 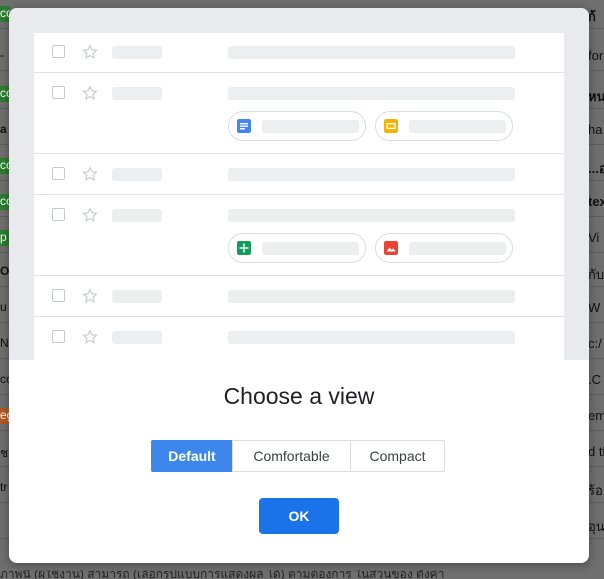 I want to click on view-option-default: Default, so click(x=192, y=456).